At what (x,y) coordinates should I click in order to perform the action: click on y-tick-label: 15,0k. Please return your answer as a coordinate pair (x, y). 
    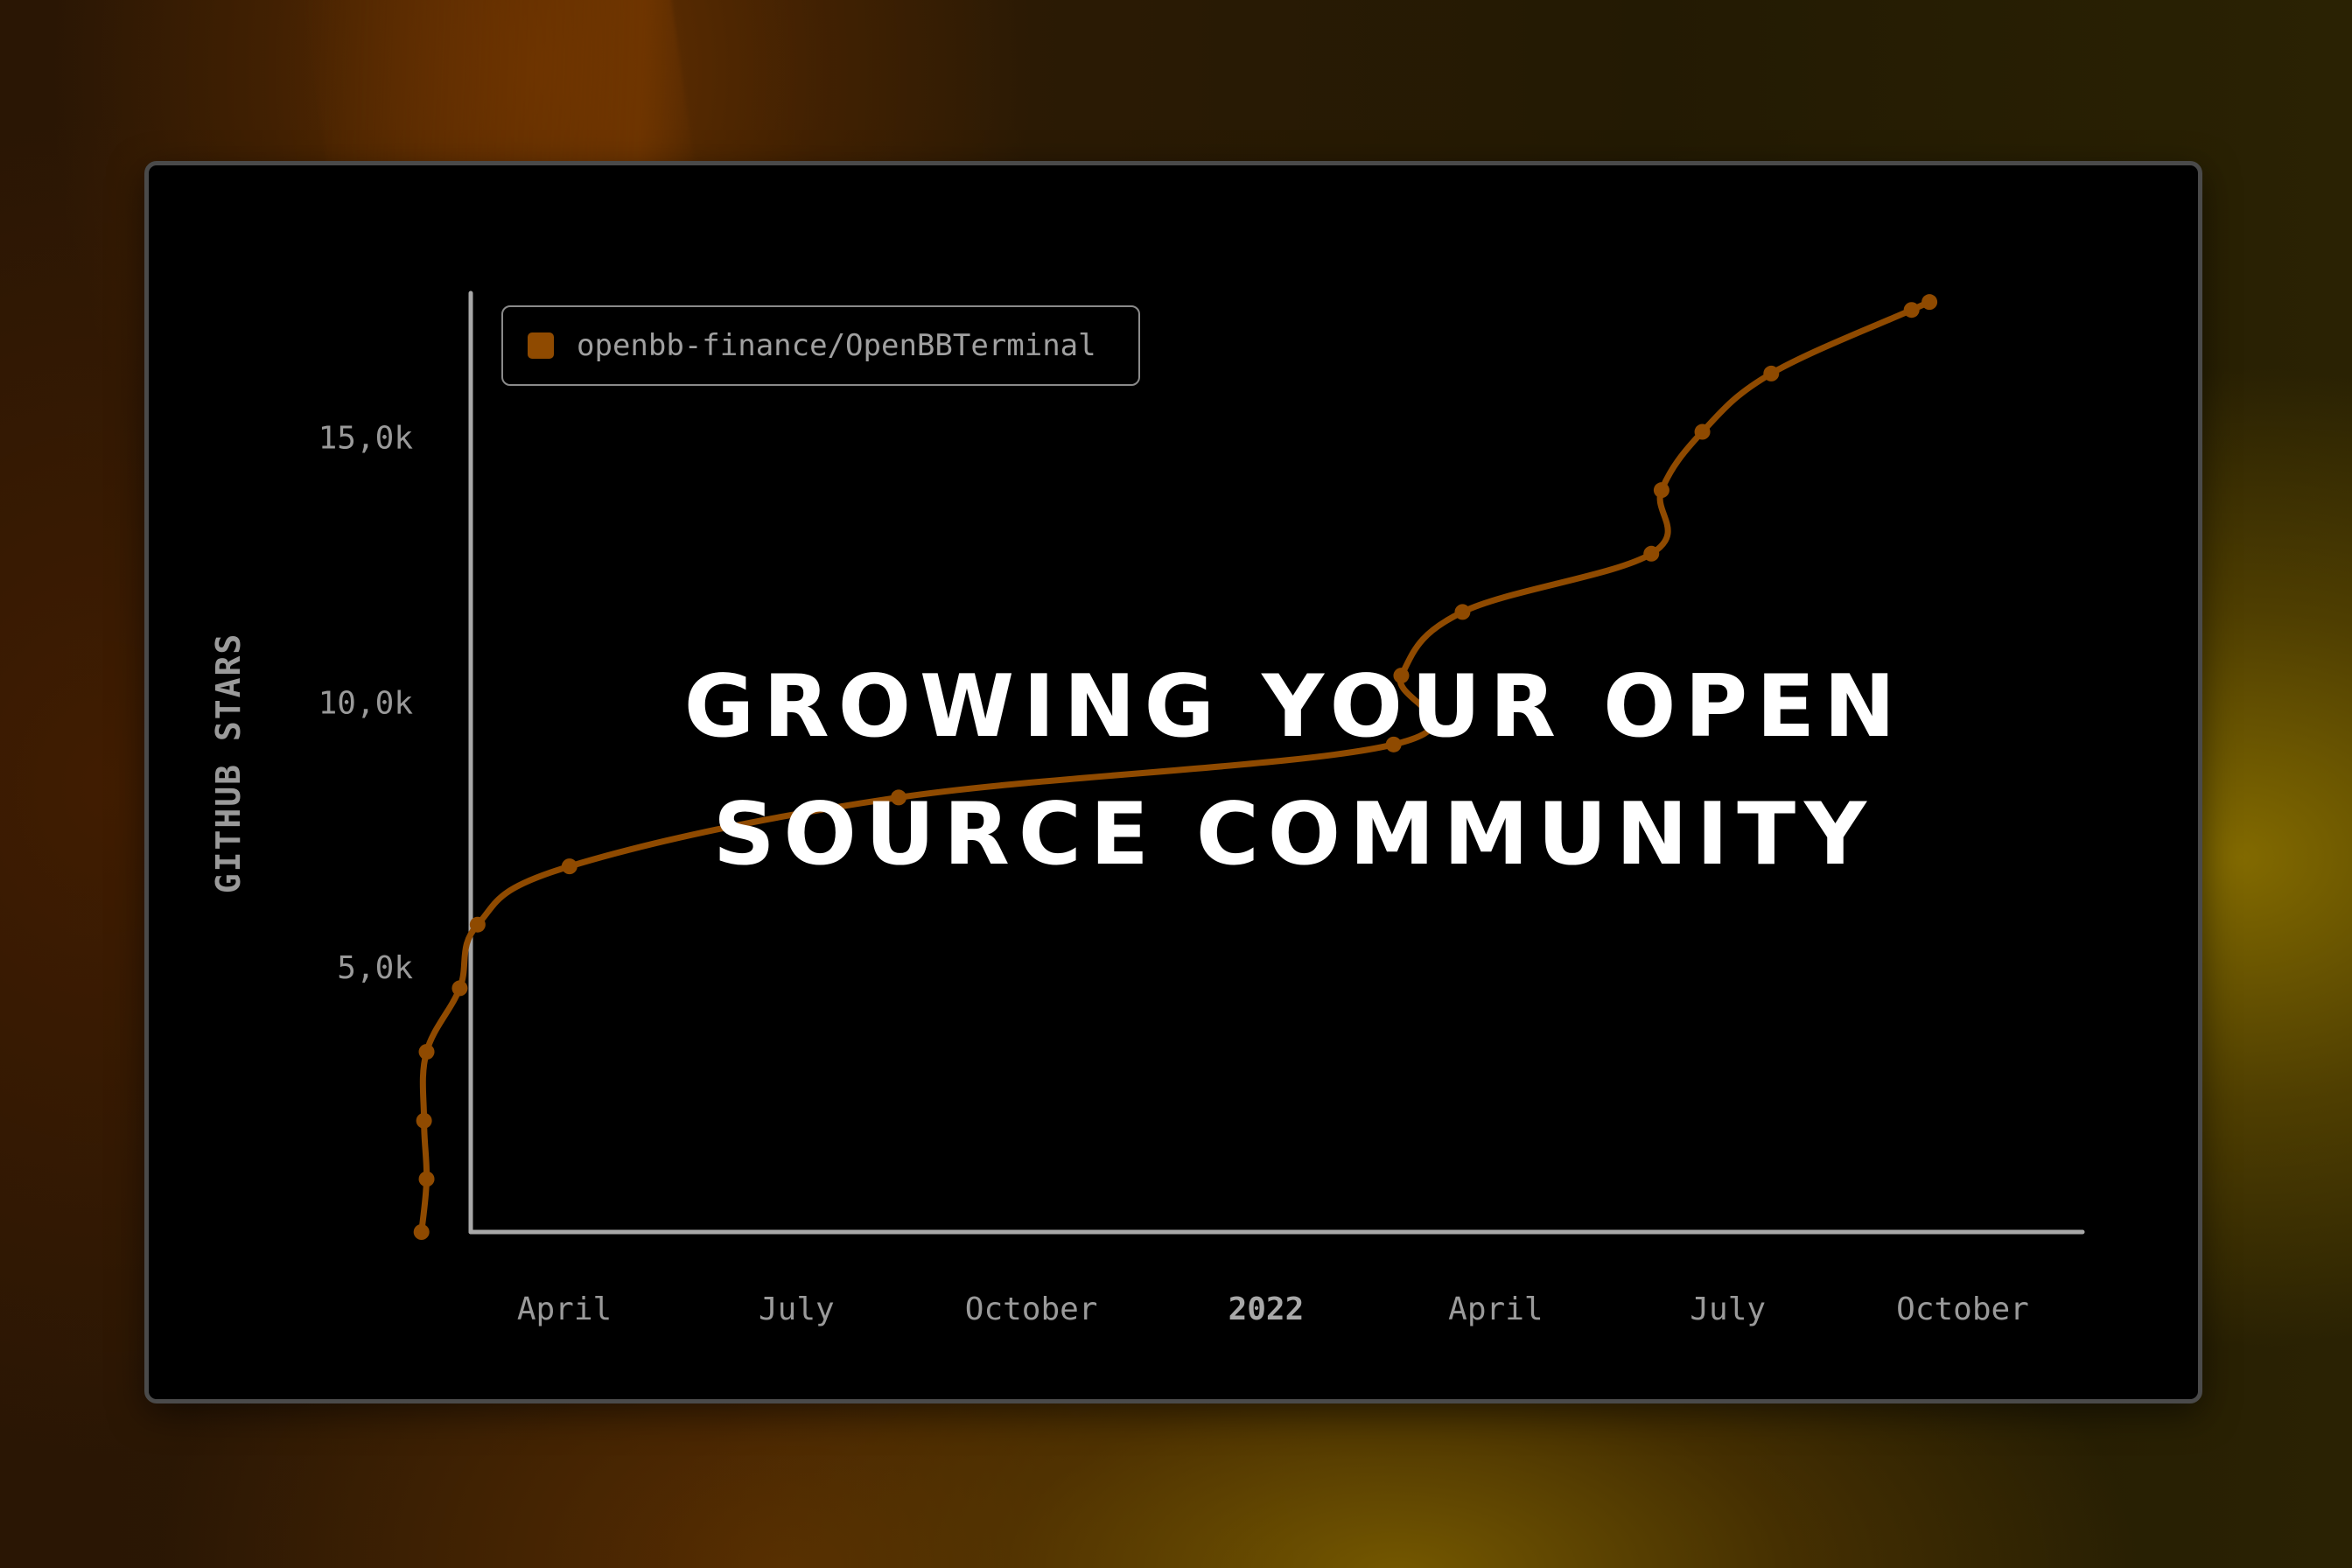
    Looking at the image, I should click on (366, 439).